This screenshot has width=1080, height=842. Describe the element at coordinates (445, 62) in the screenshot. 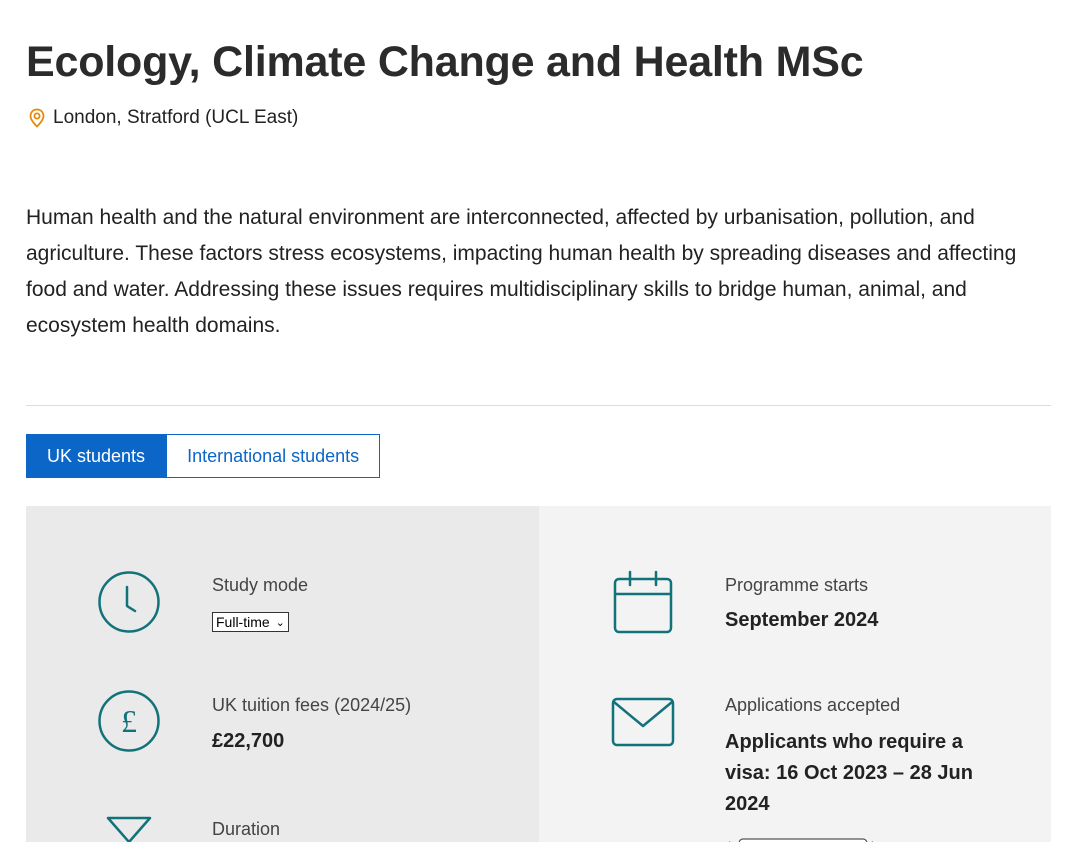

I see `page-title: Ecology, Climate Change and Health MSc` at that location.